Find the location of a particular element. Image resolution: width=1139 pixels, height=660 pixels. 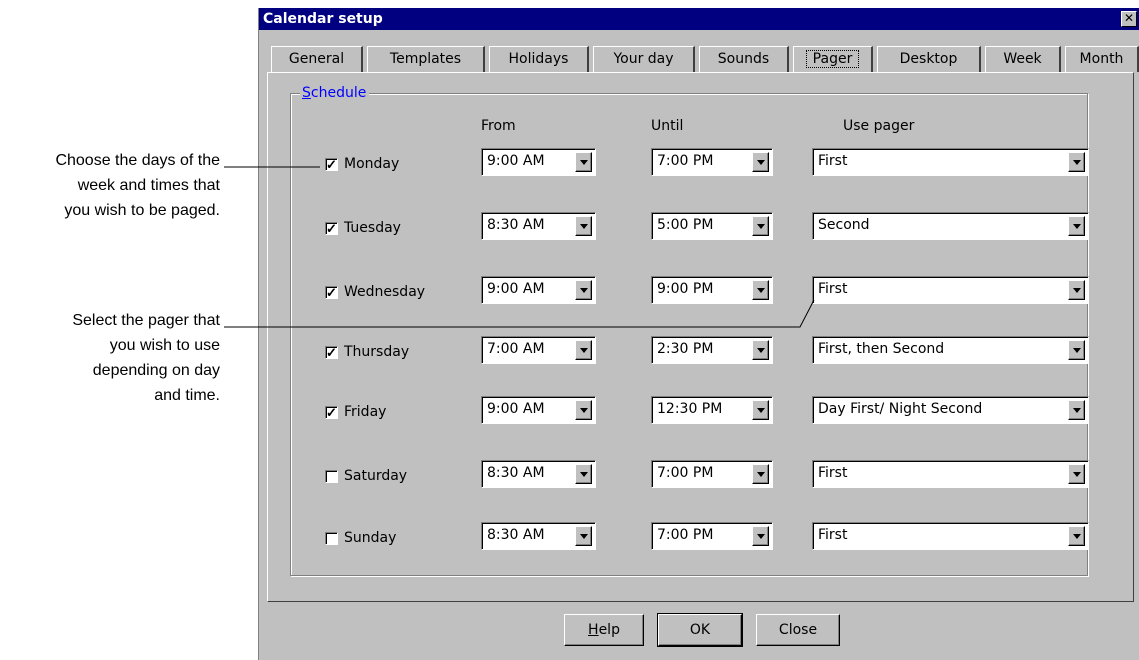

help-button: Help is located at coordinates (604, 630).